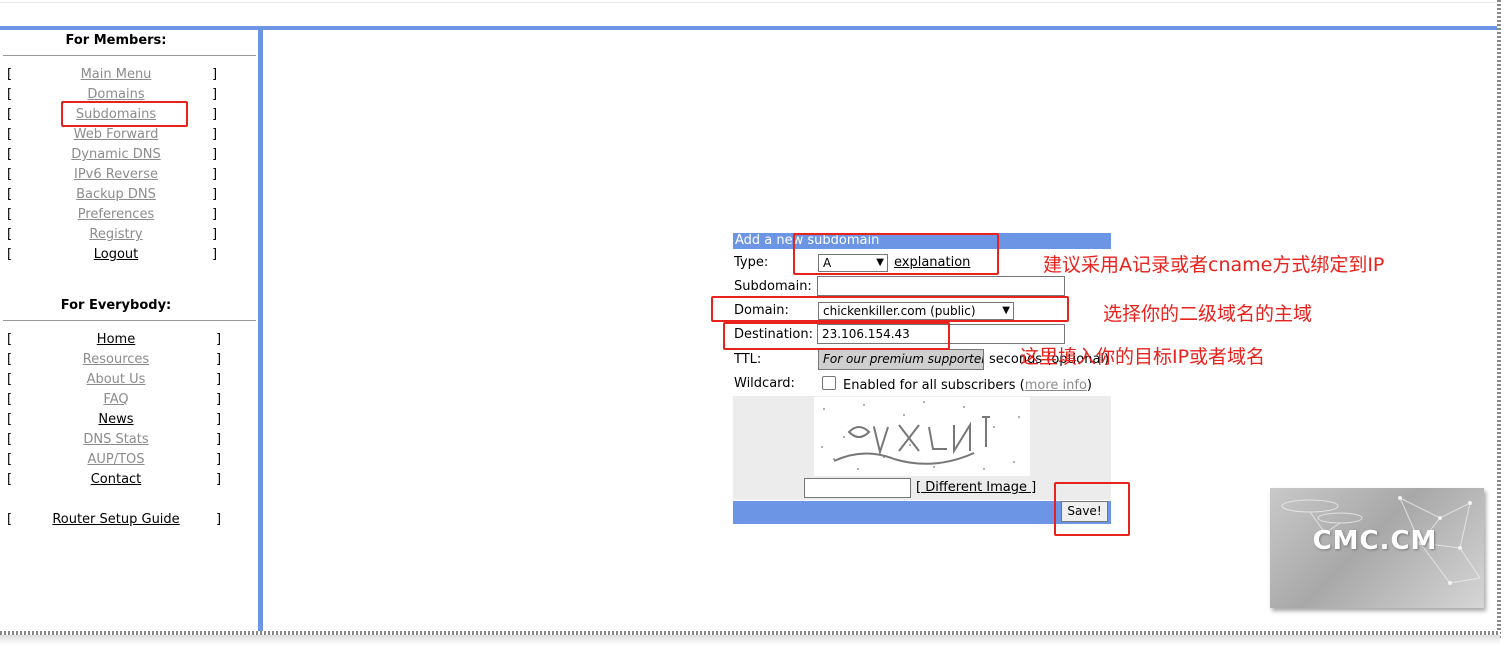  What do you see at coordinates (901, 359) in the screenshot?
I see `ttl-input: For our premium supporters` at bounding box center [901, 359].